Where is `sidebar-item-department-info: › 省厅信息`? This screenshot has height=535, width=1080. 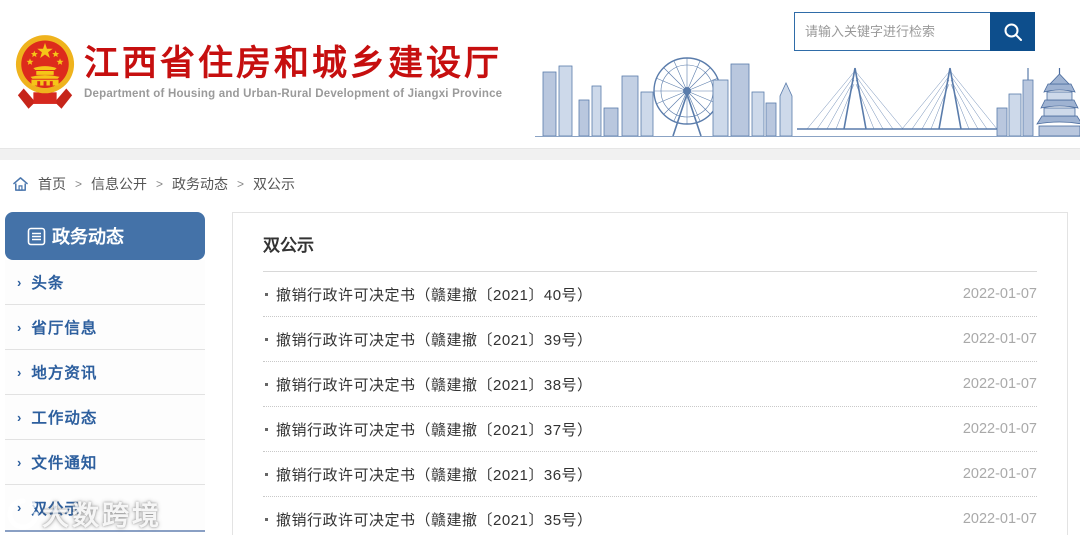
sidebar-item-department-info: › 省厅信息 is located at coordinates (105, 327).